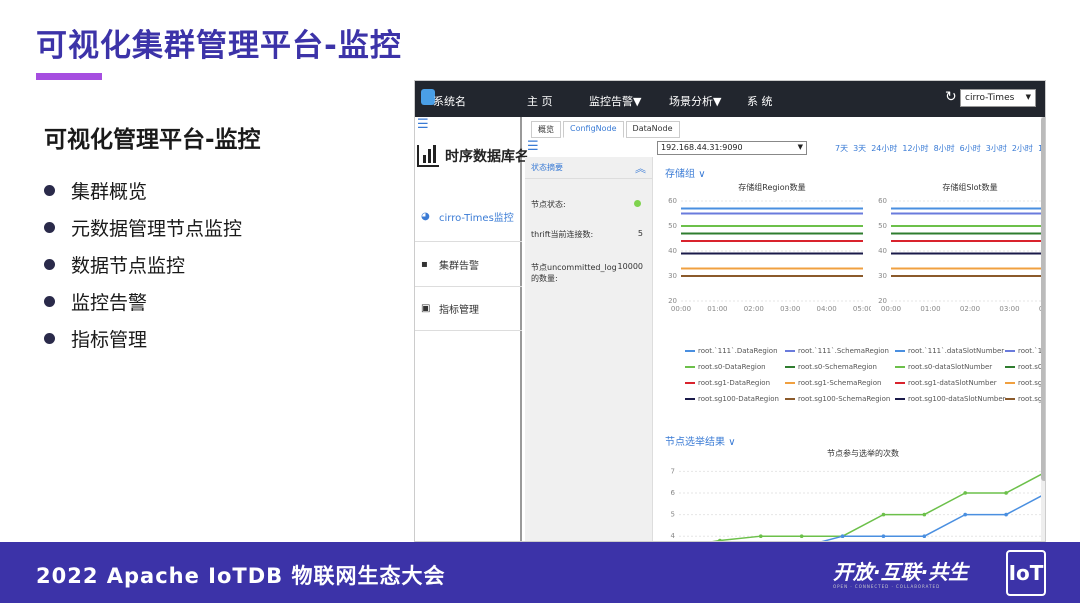 Image resolution: width=1080 pixels, height=603 pixels. Describe the element at coordinates (1022, 148) in the screenshot. I see `time-range-option: 2小时` at that location.